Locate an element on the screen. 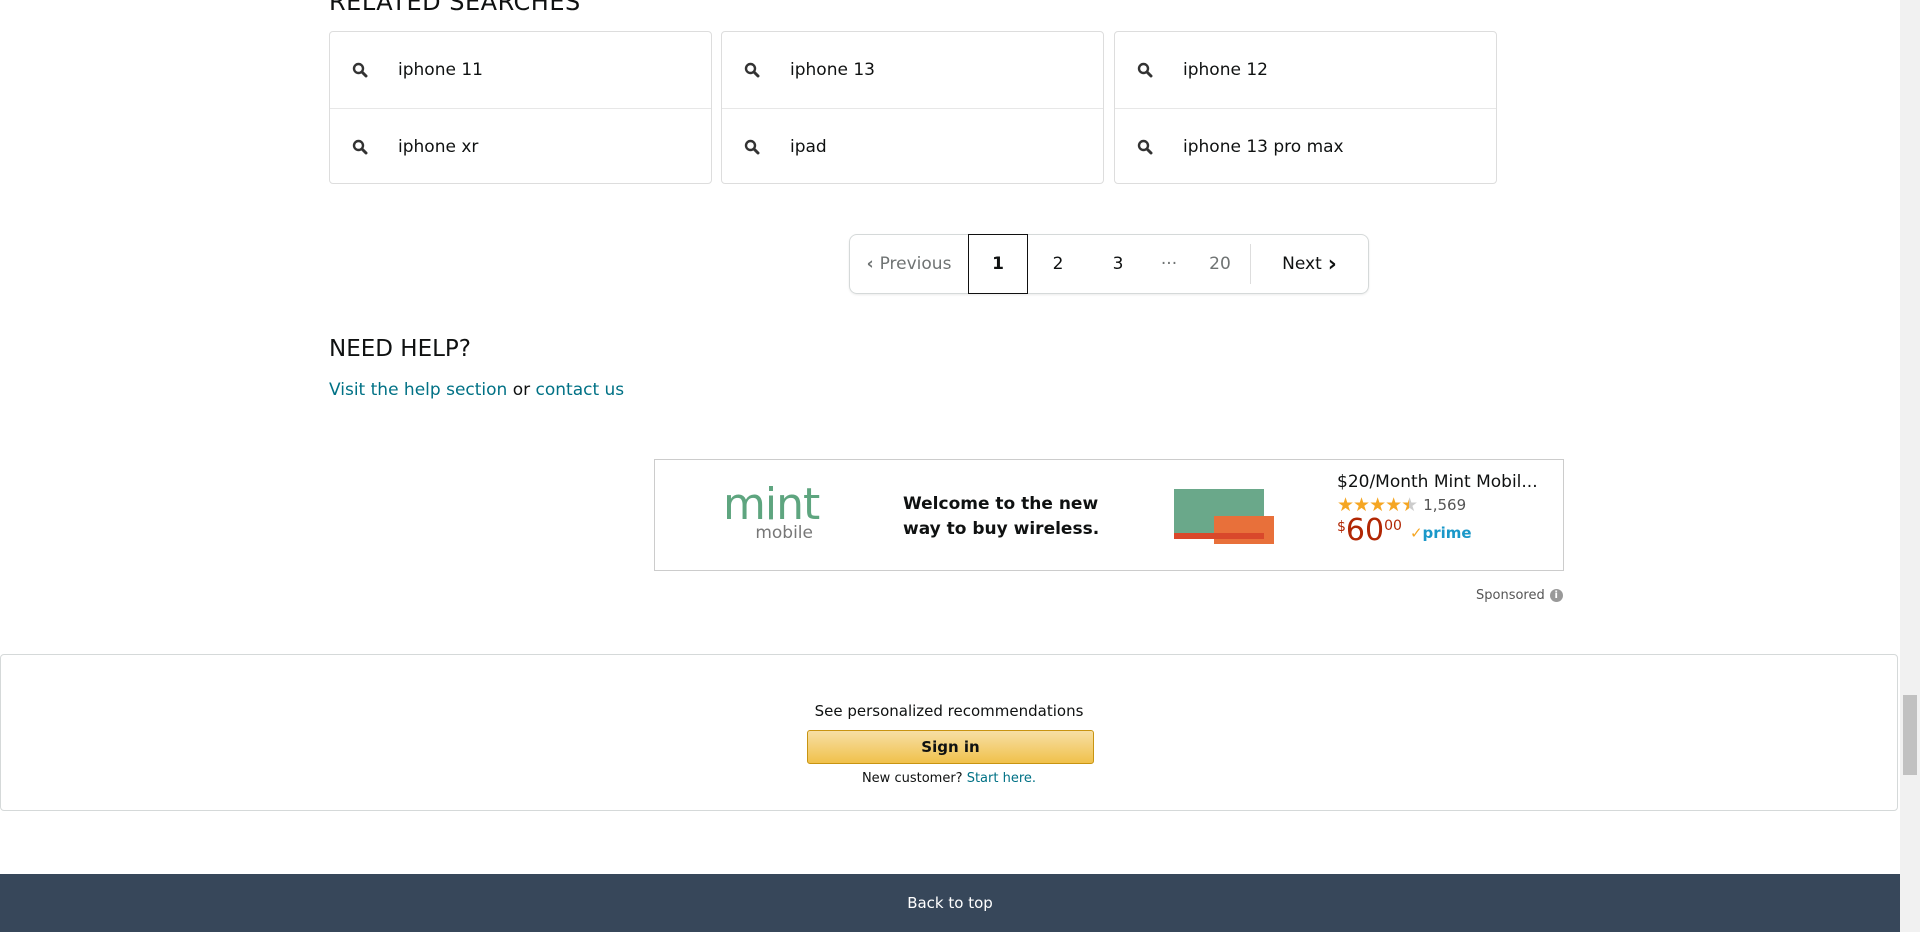 This screenshot has height=932, width=1920. previous-button: ‹ Previous is located at coordinates (909, 264).